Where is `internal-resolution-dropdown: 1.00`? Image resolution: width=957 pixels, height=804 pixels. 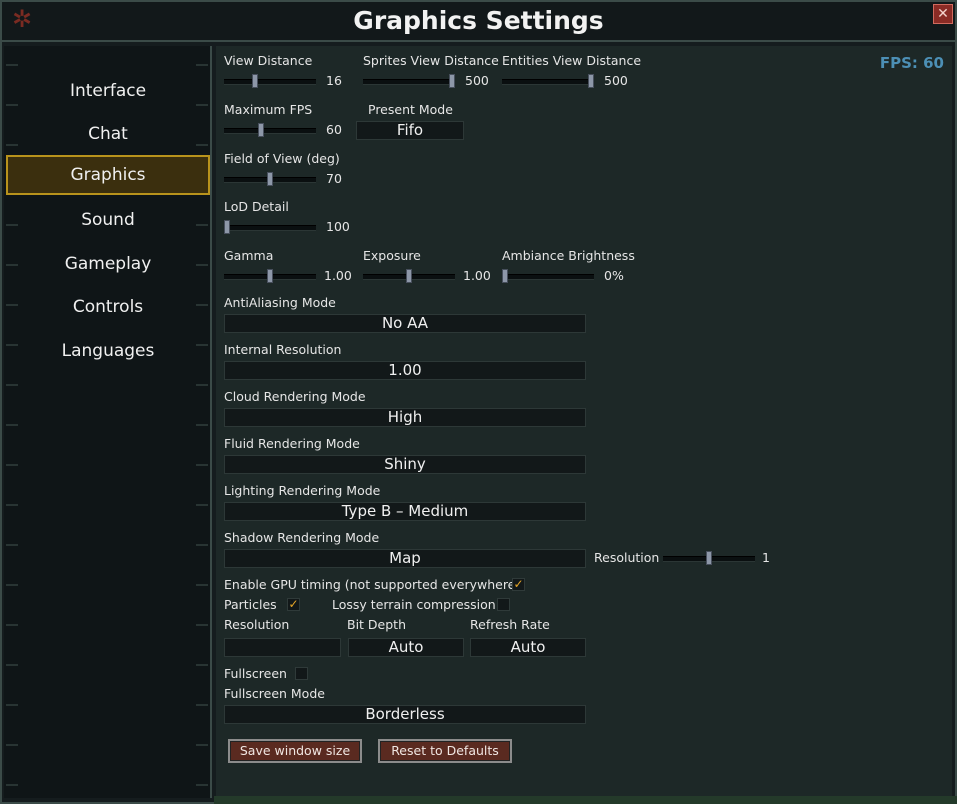
internal-resolution-dropdown: 1.00 is located at coordinates (405, 370).